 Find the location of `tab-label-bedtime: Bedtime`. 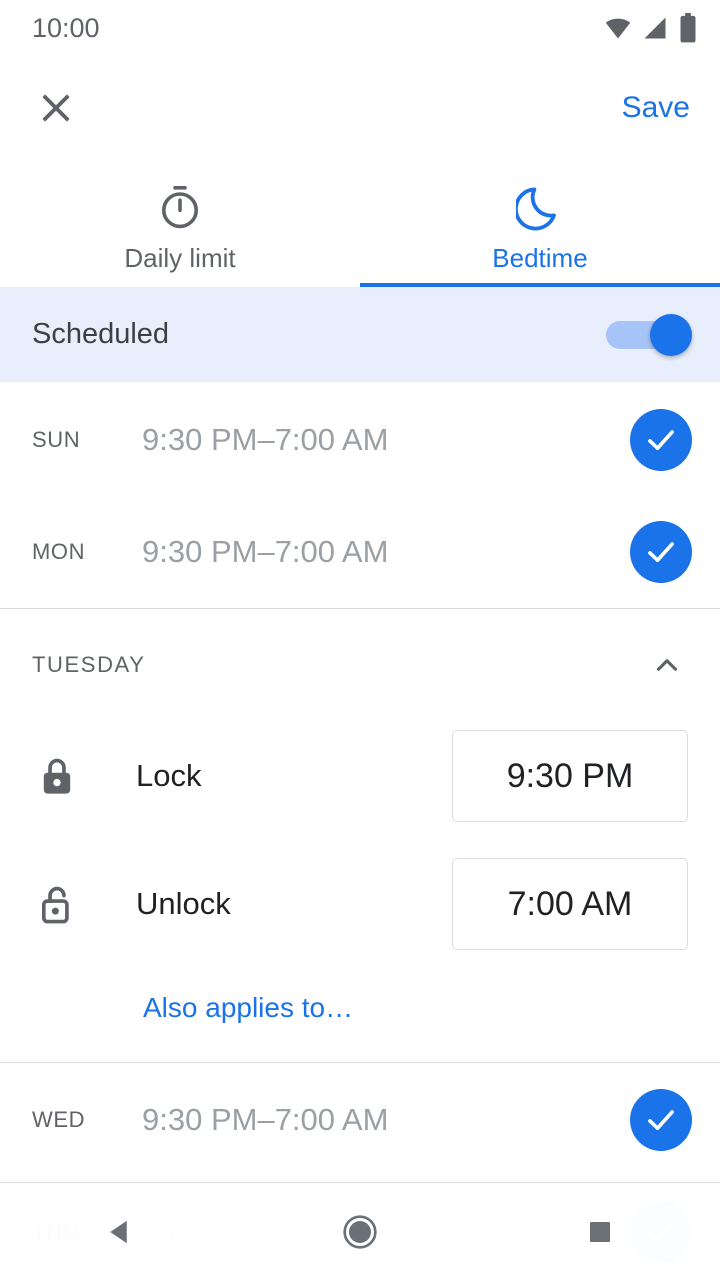

tab-label-bedtime: Bedtime is located at coordinates (540, 258).